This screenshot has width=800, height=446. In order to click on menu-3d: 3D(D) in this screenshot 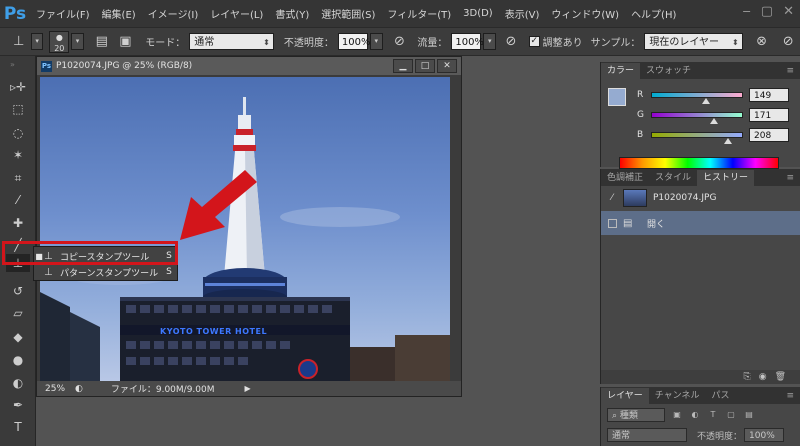, I will do `click(478, 13)`.